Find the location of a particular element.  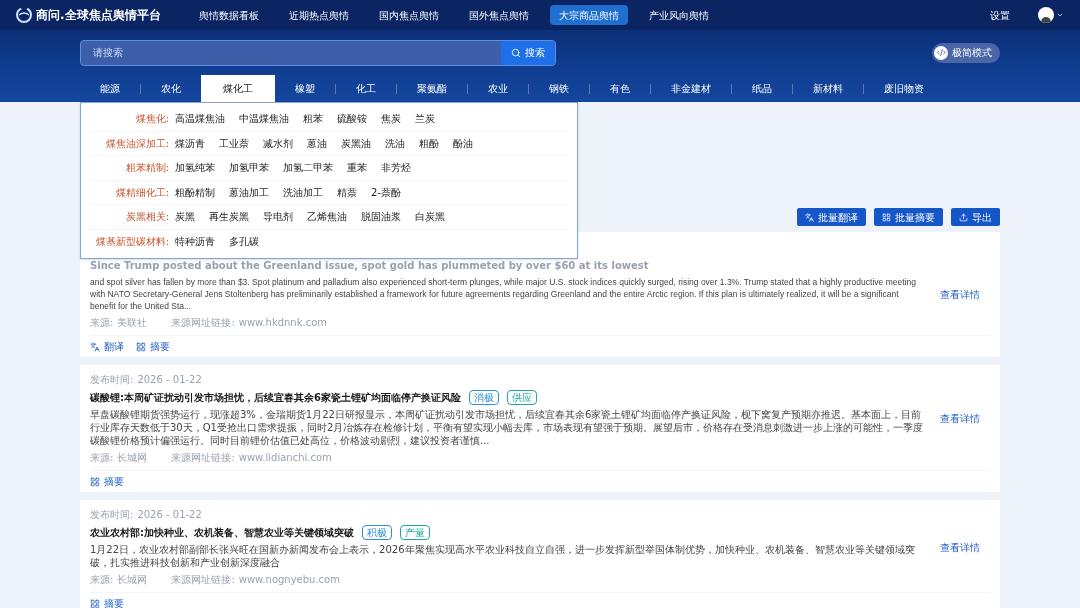

category-tab: 有色 is located at coordinates (620, 88).